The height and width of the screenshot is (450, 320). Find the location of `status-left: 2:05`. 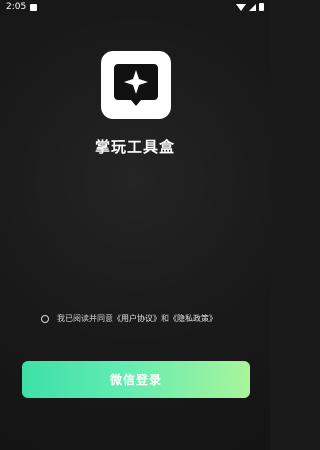

status-left: 2:05 is located at coordinates (22, 7).